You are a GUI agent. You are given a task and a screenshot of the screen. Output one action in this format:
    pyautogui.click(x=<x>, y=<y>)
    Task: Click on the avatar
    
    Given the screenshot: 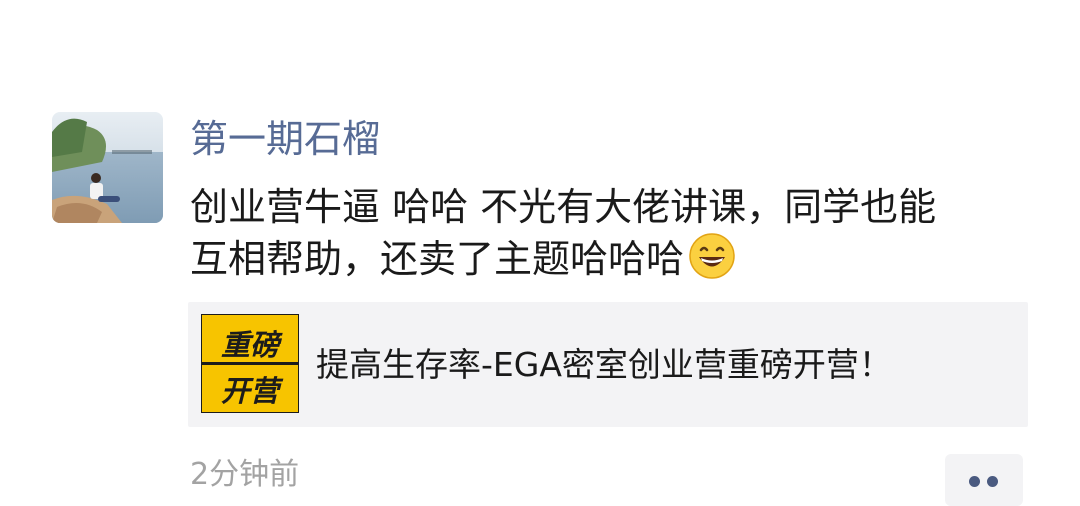 What is the action you would take?
    pyautogui.click(x=107, y=167)
    